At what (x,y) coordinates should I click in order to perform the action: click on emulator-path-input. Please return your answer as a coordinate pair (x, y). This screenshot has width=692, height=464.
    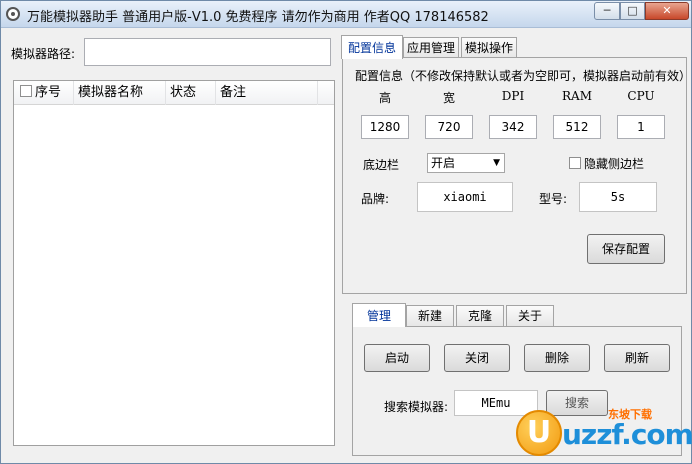
    Looking at the image, I should click on (207, 52).